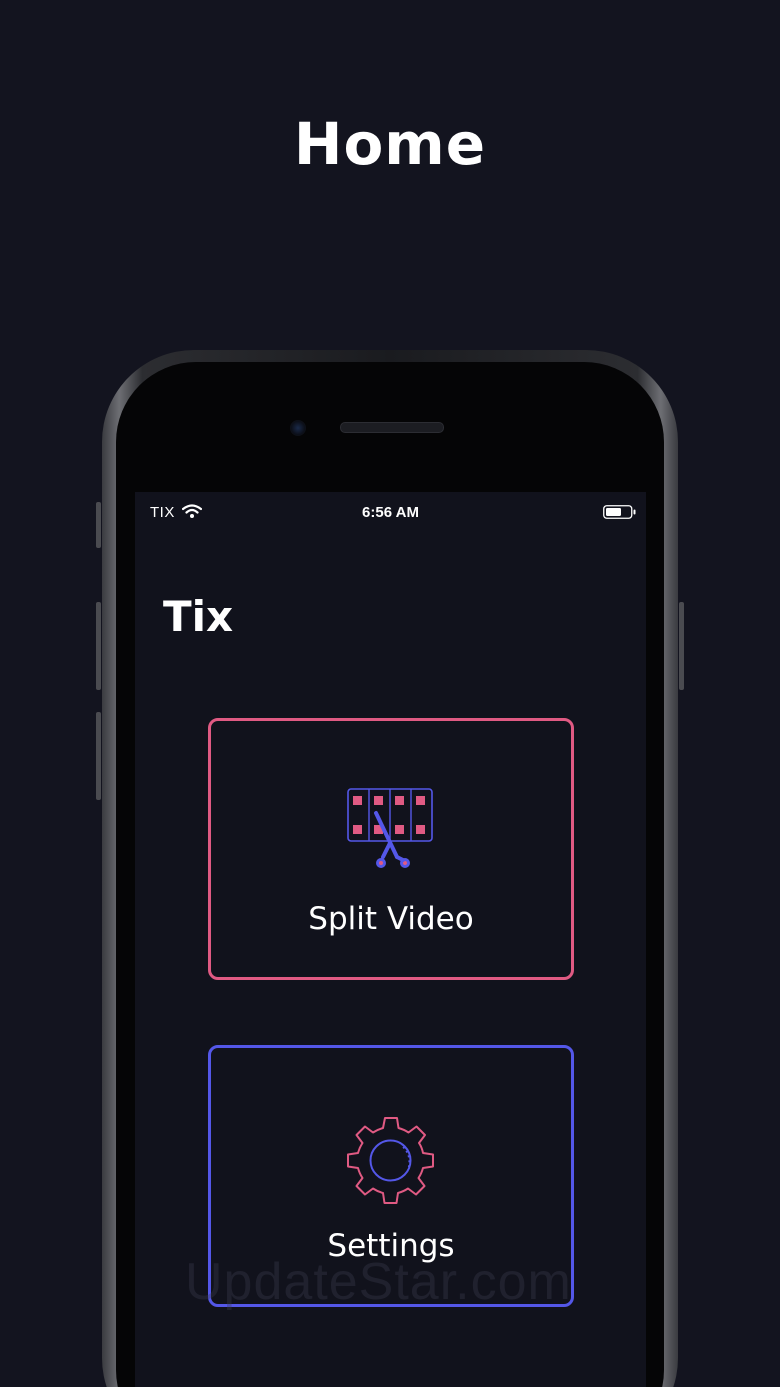  What do you see at coordinates (98, 756) in the screenshot?
I see `volume-down-button` at bounding box center [98, 756].